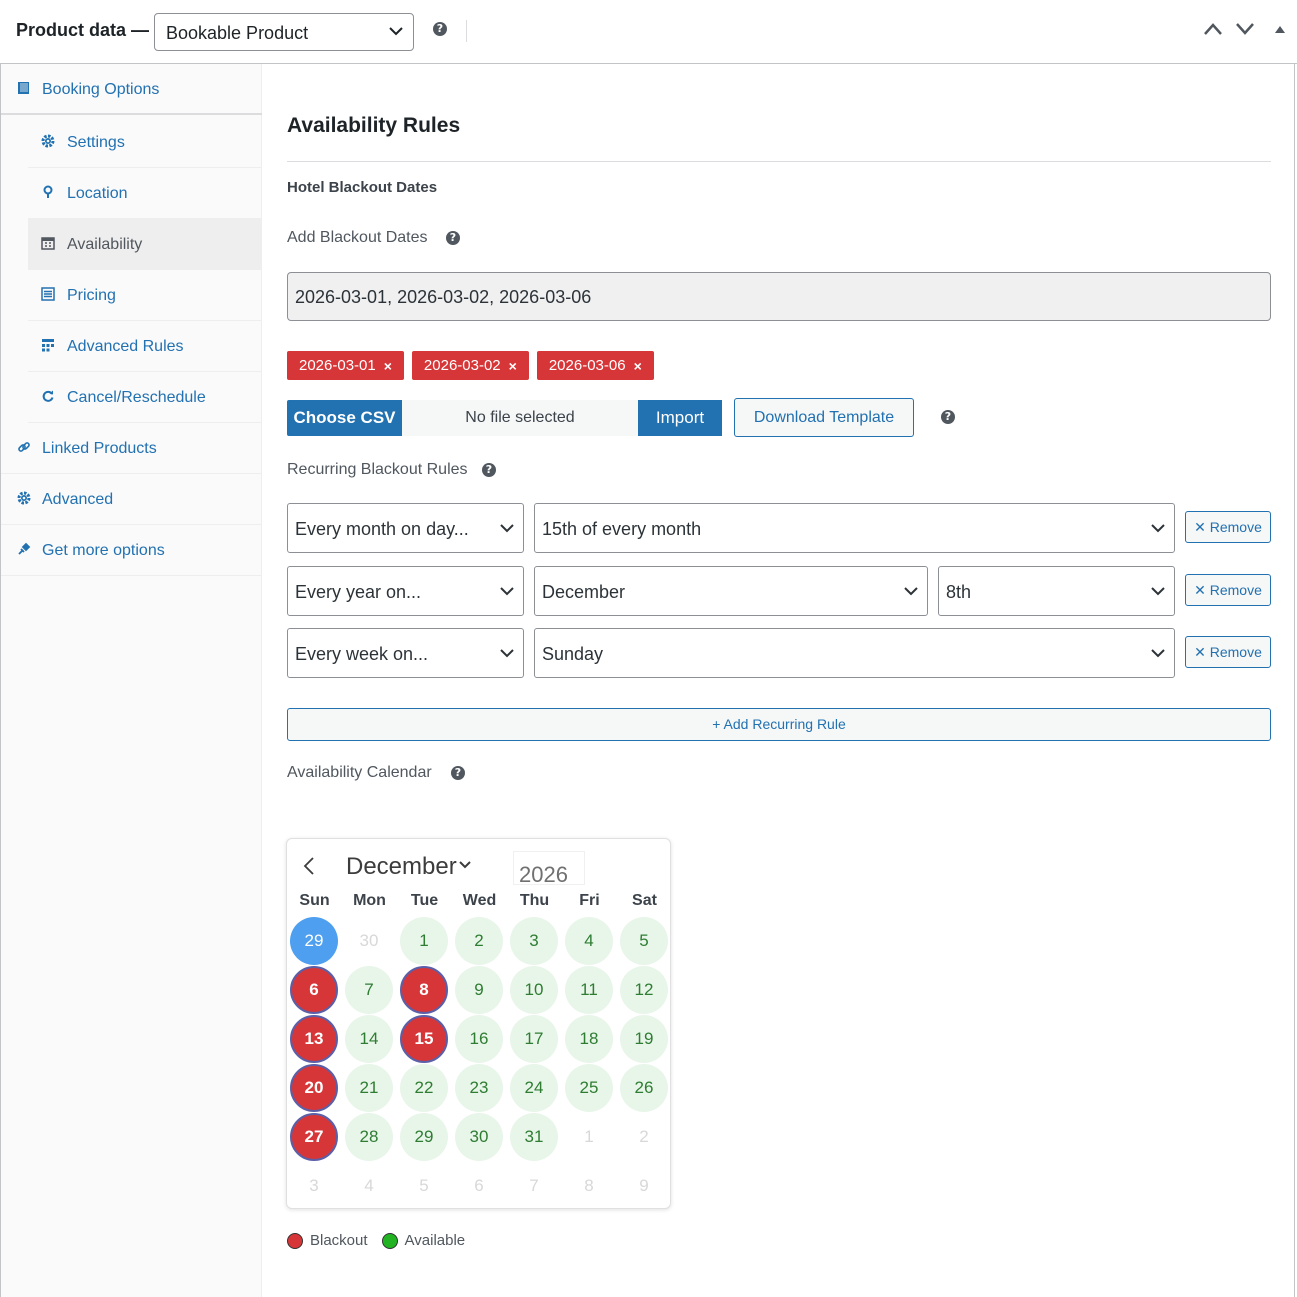 This screenshot has width=1297, height=1297. What do you see at coordinates (145, 346) in the screenshot?
I see `sidebar-item-advanced-rules: Advanced Rules` at bounding box center [145, 346].